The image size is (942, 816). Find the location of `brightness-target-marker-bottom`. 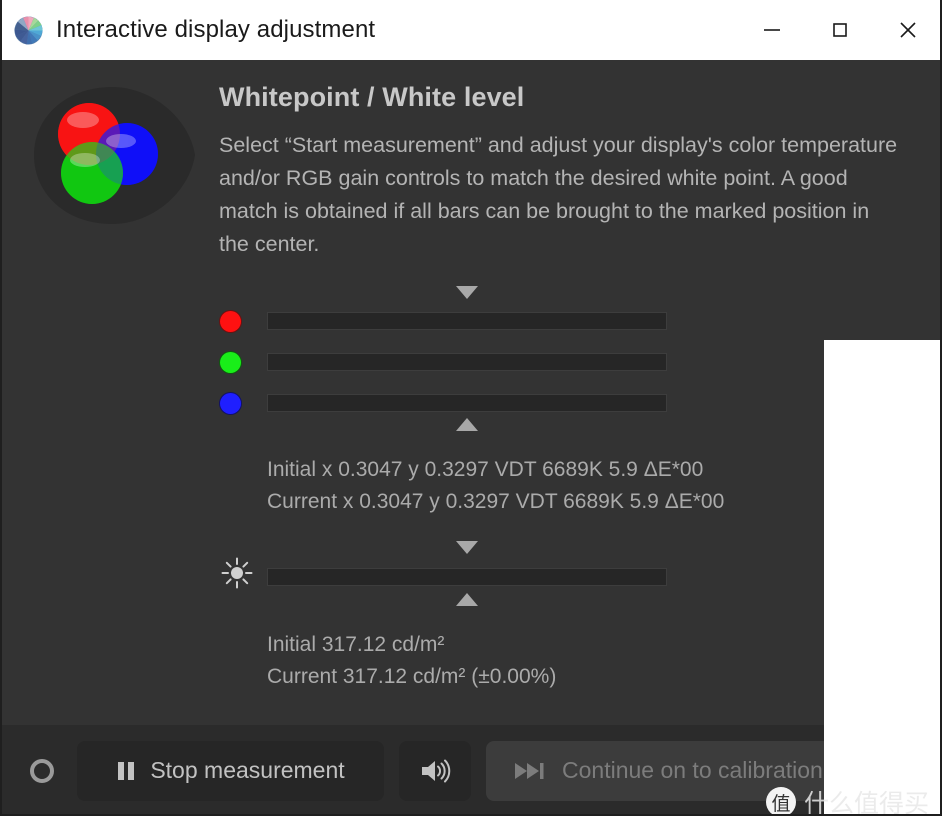

brightness-target-marker-bottom is located at coordinates (467, 599).